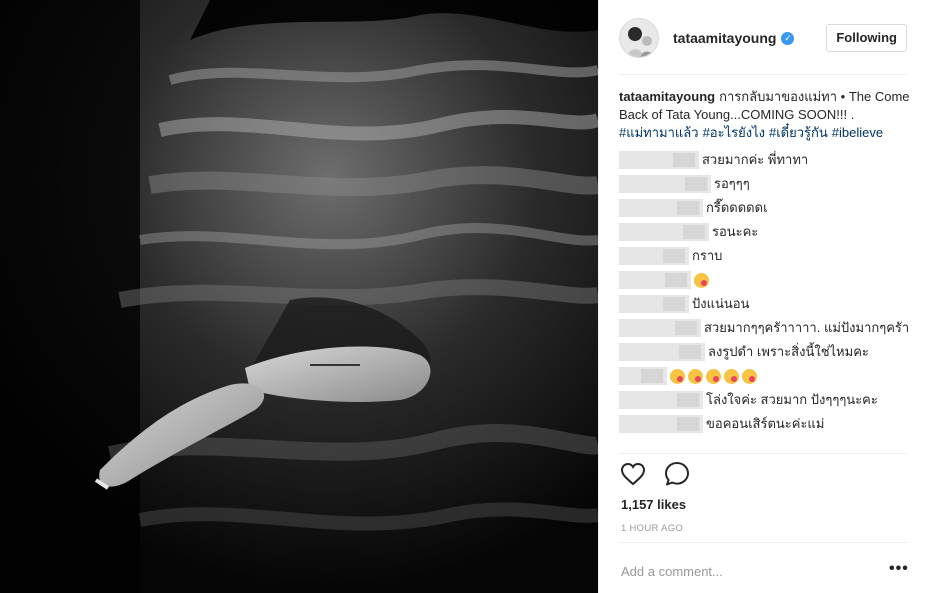  What do you see at coordinates (724, 38) in the screenshot?
I see `username-link: tataamitayoung` at bounding box center [724, 38].